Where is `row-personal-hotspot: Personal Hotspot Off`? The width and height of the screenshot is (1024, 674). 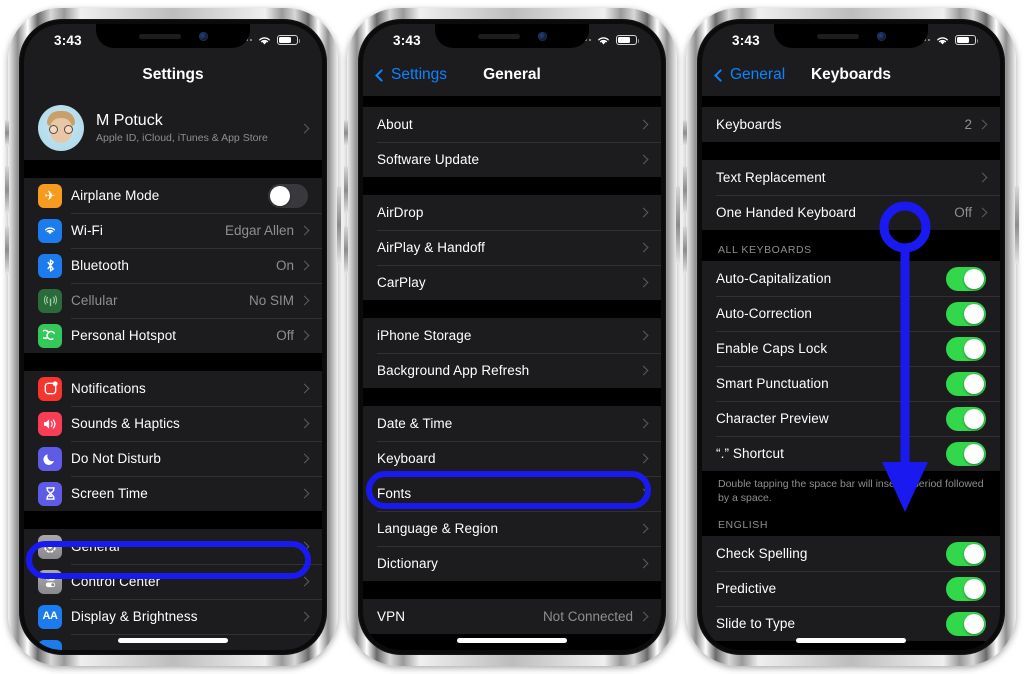
row-personal-hotspot: Personal Hotspot Off is located at coordinates (173, 335).